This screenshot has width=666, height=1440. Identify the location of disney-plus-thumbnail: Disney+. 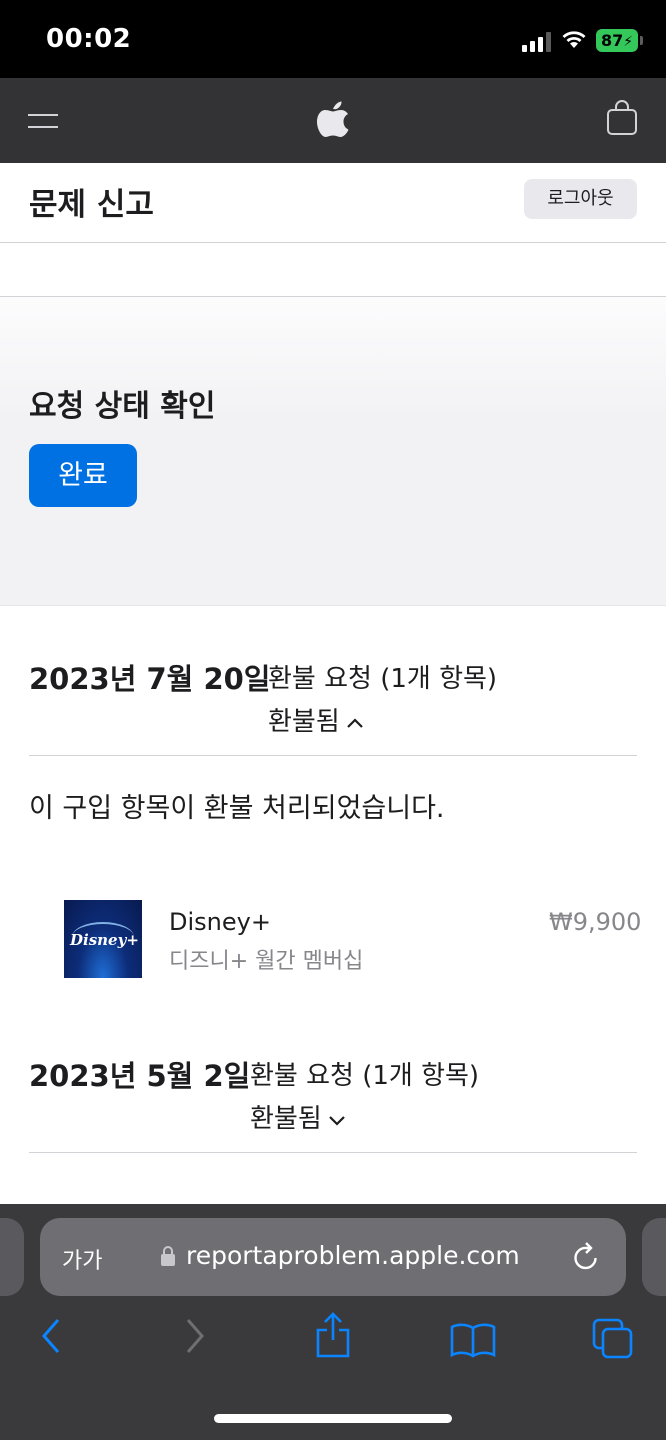
(103, 939).